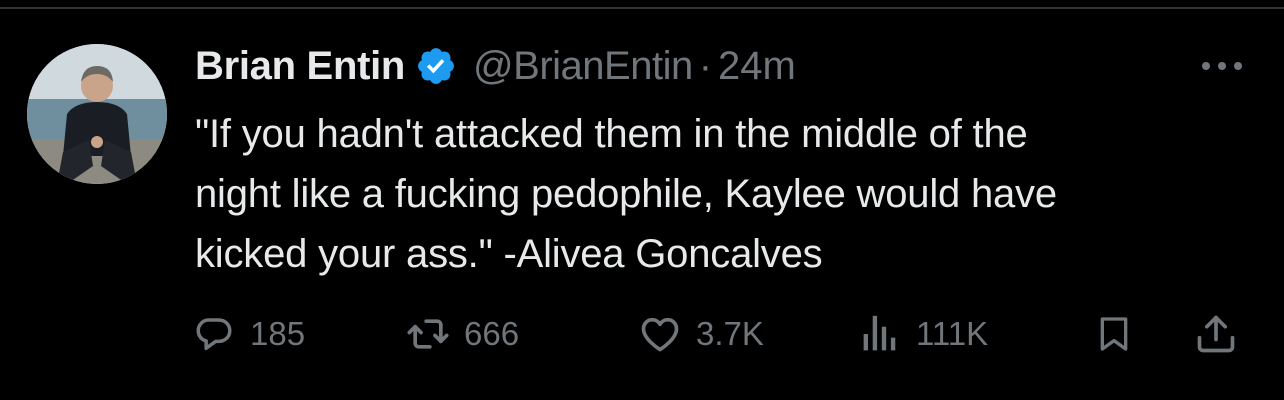 The height and width of the screenshot is (400, 1284). I want to click on tweet-header: Brian Entin @BrianEntin · 24m, so click(495, 66).